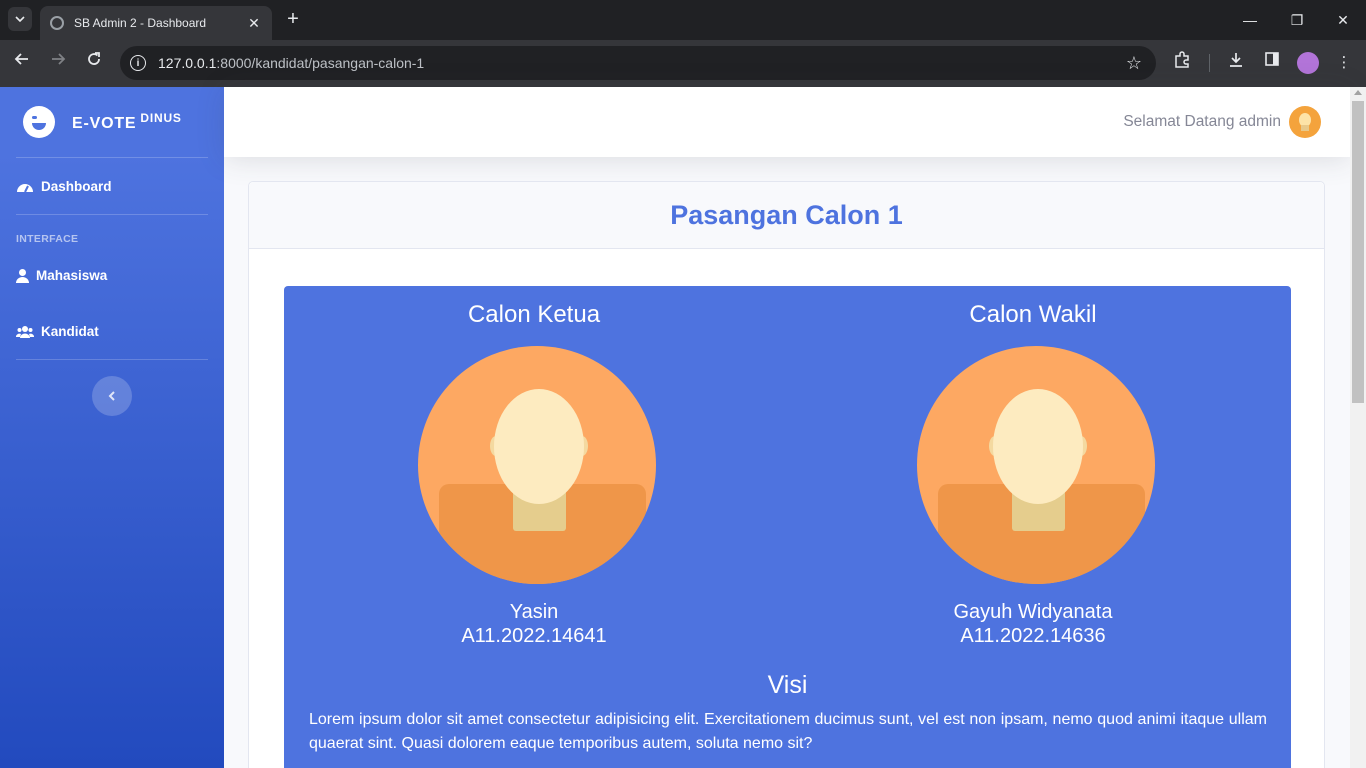 The width and height of the screenshot is (1366, 768). I want to click on reload-button, so click(94, 63).